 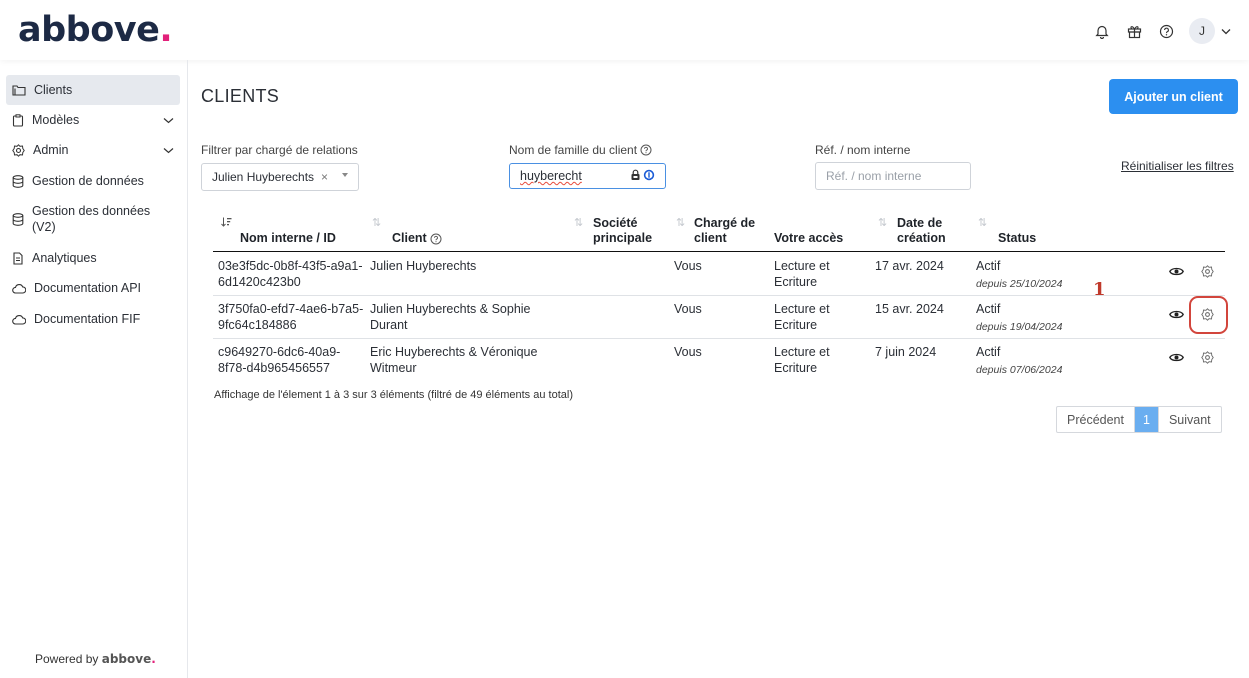 What do you see at coordinates (1226, 31) in the screenshot?
I see `chevron-down-icon` at bounding box center [1226, 31].